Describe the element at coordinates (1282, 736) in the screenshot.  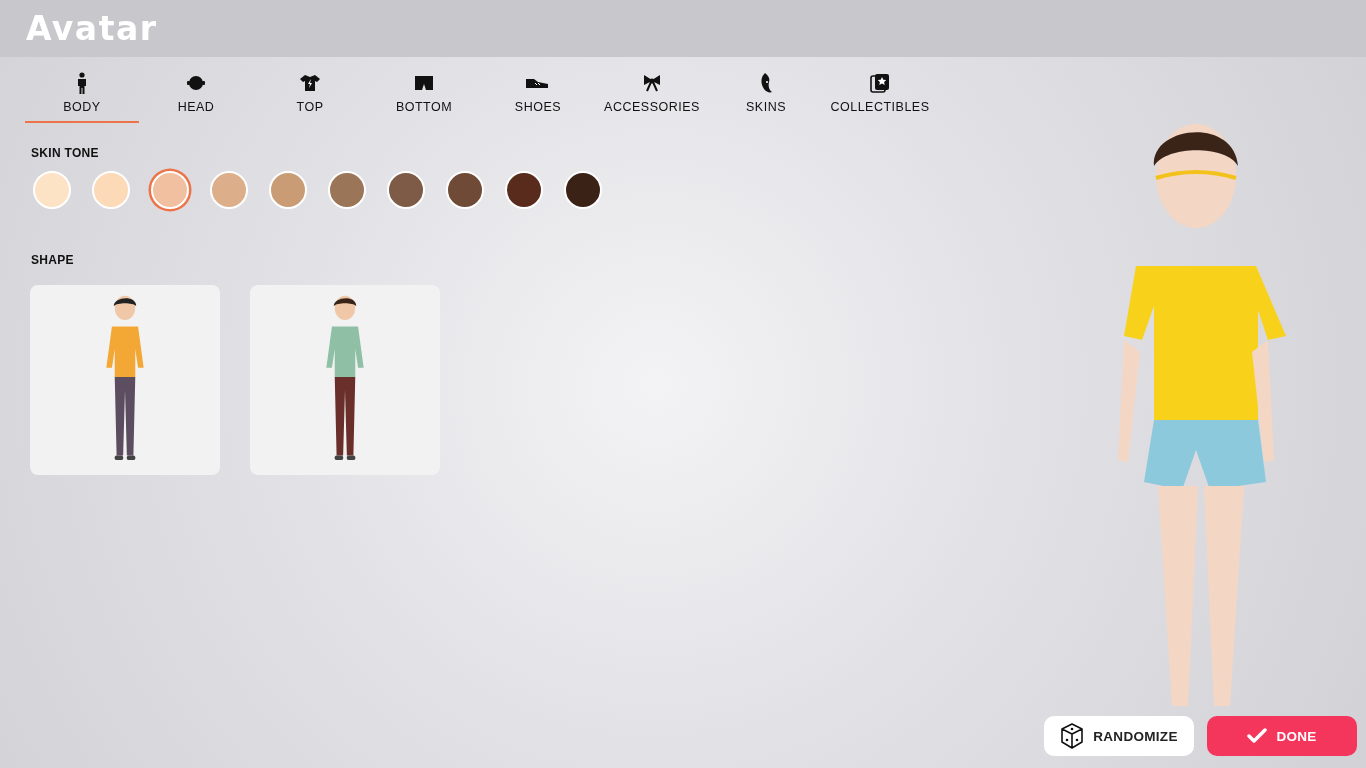
I see `done-button: DONE` at that location.